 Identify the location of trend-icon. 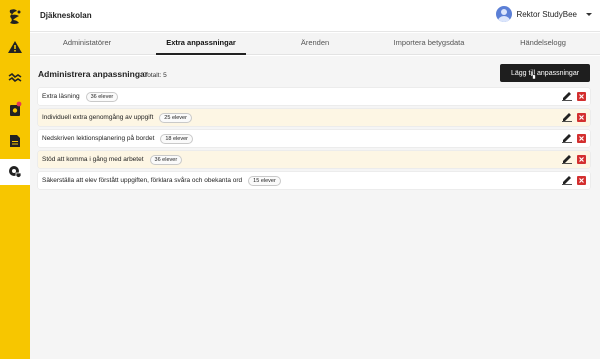
(15, 77).